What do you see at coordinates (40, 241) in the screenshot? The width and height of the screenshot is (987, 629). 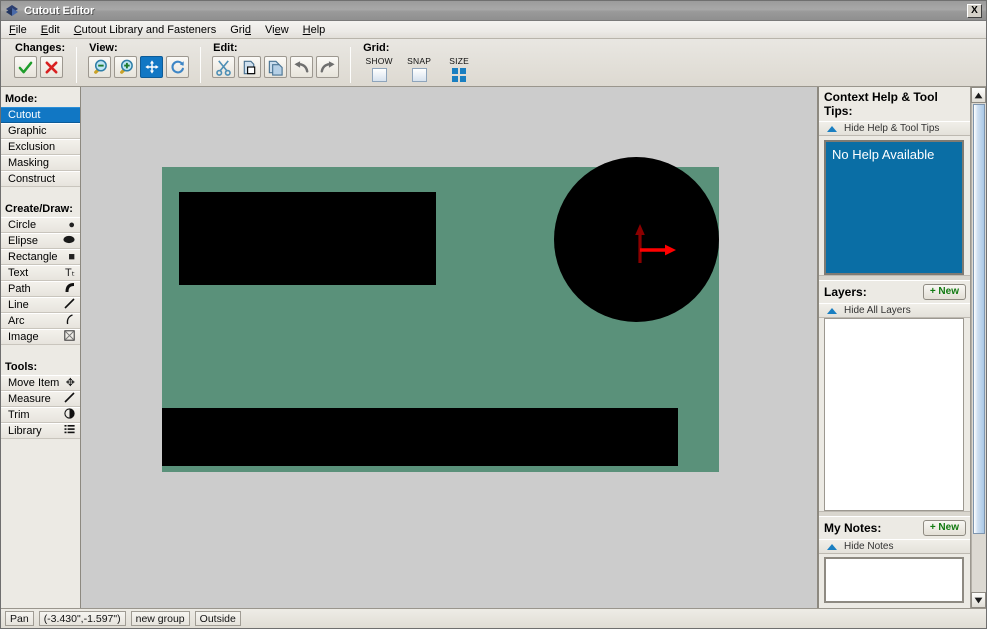 I see `sidebar-item-elipse: Elipse` at bounding box center [40, 241].